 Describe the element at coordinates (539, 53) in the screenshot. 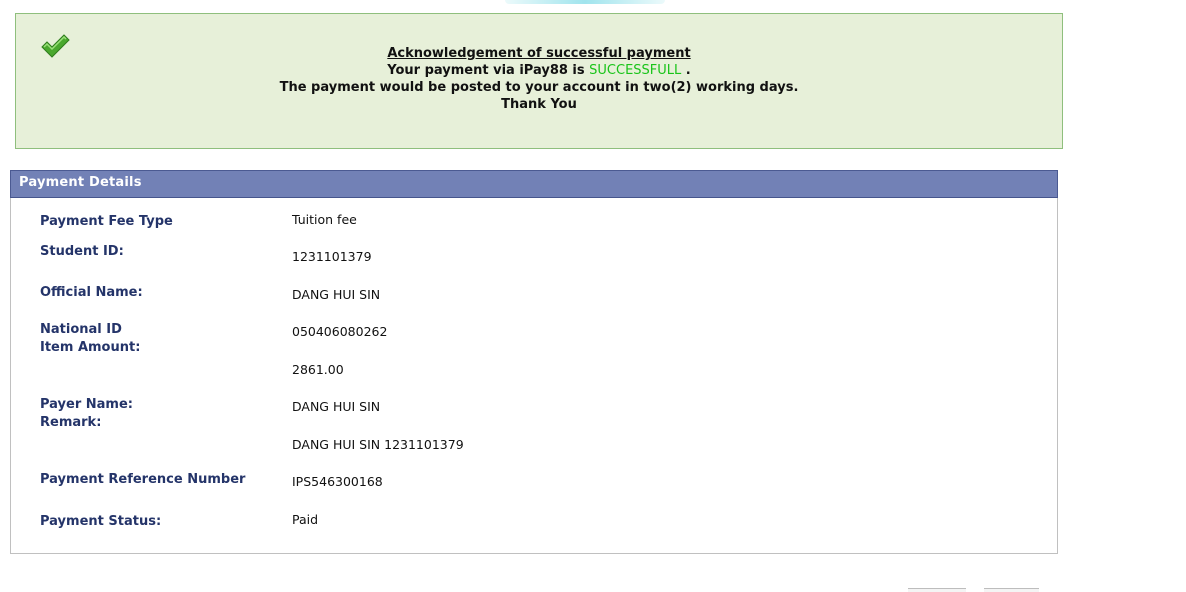

I see `acknowledgement-title: Acknowledgement of successful payment` at that location.